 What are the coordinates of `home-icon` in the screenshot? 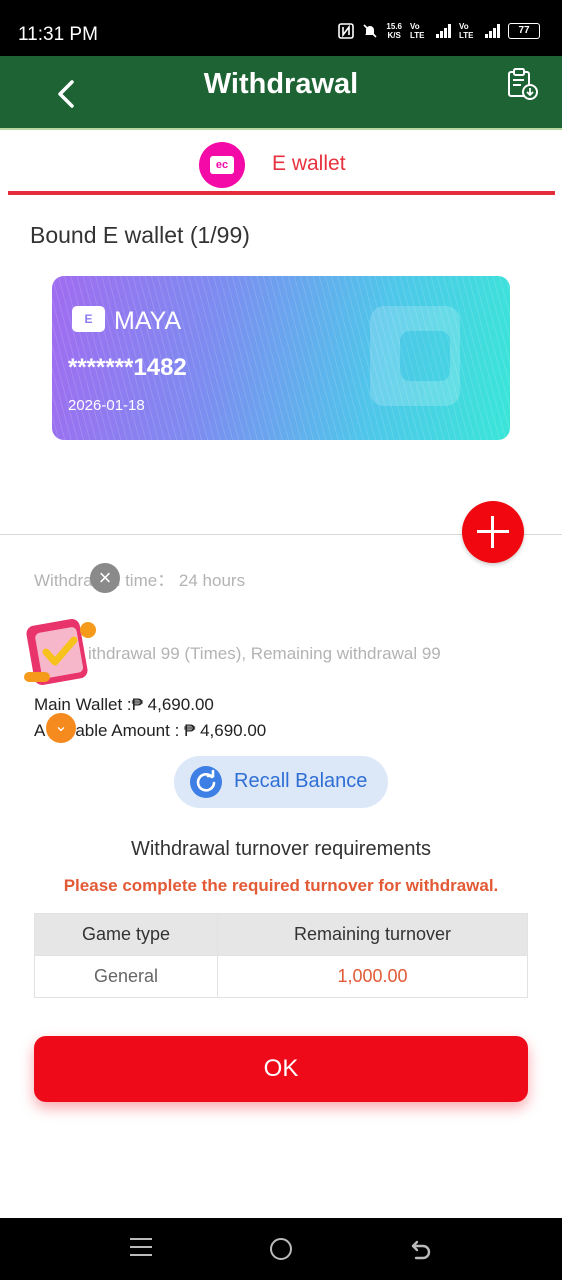 It's located at (281, 1249).